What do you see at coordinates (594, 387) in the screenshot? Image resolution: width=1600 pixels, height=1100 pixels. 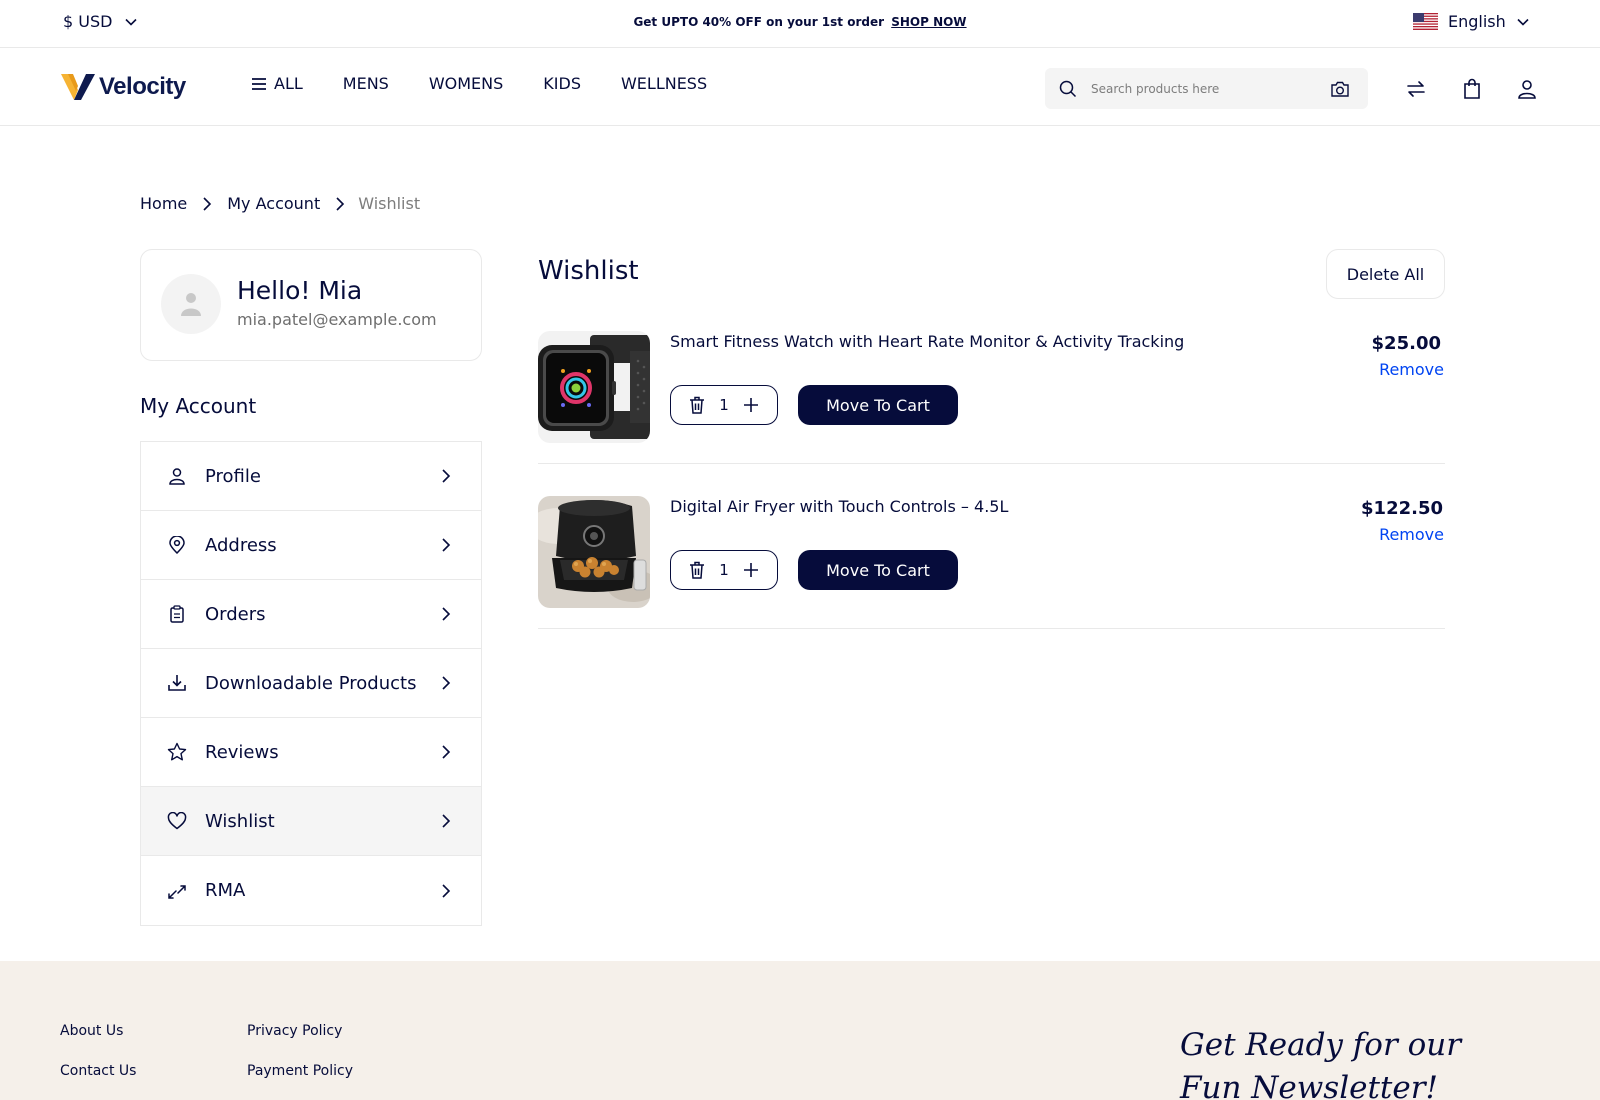 I see `product-image-smartwatch` at bounding box center [594, 387].